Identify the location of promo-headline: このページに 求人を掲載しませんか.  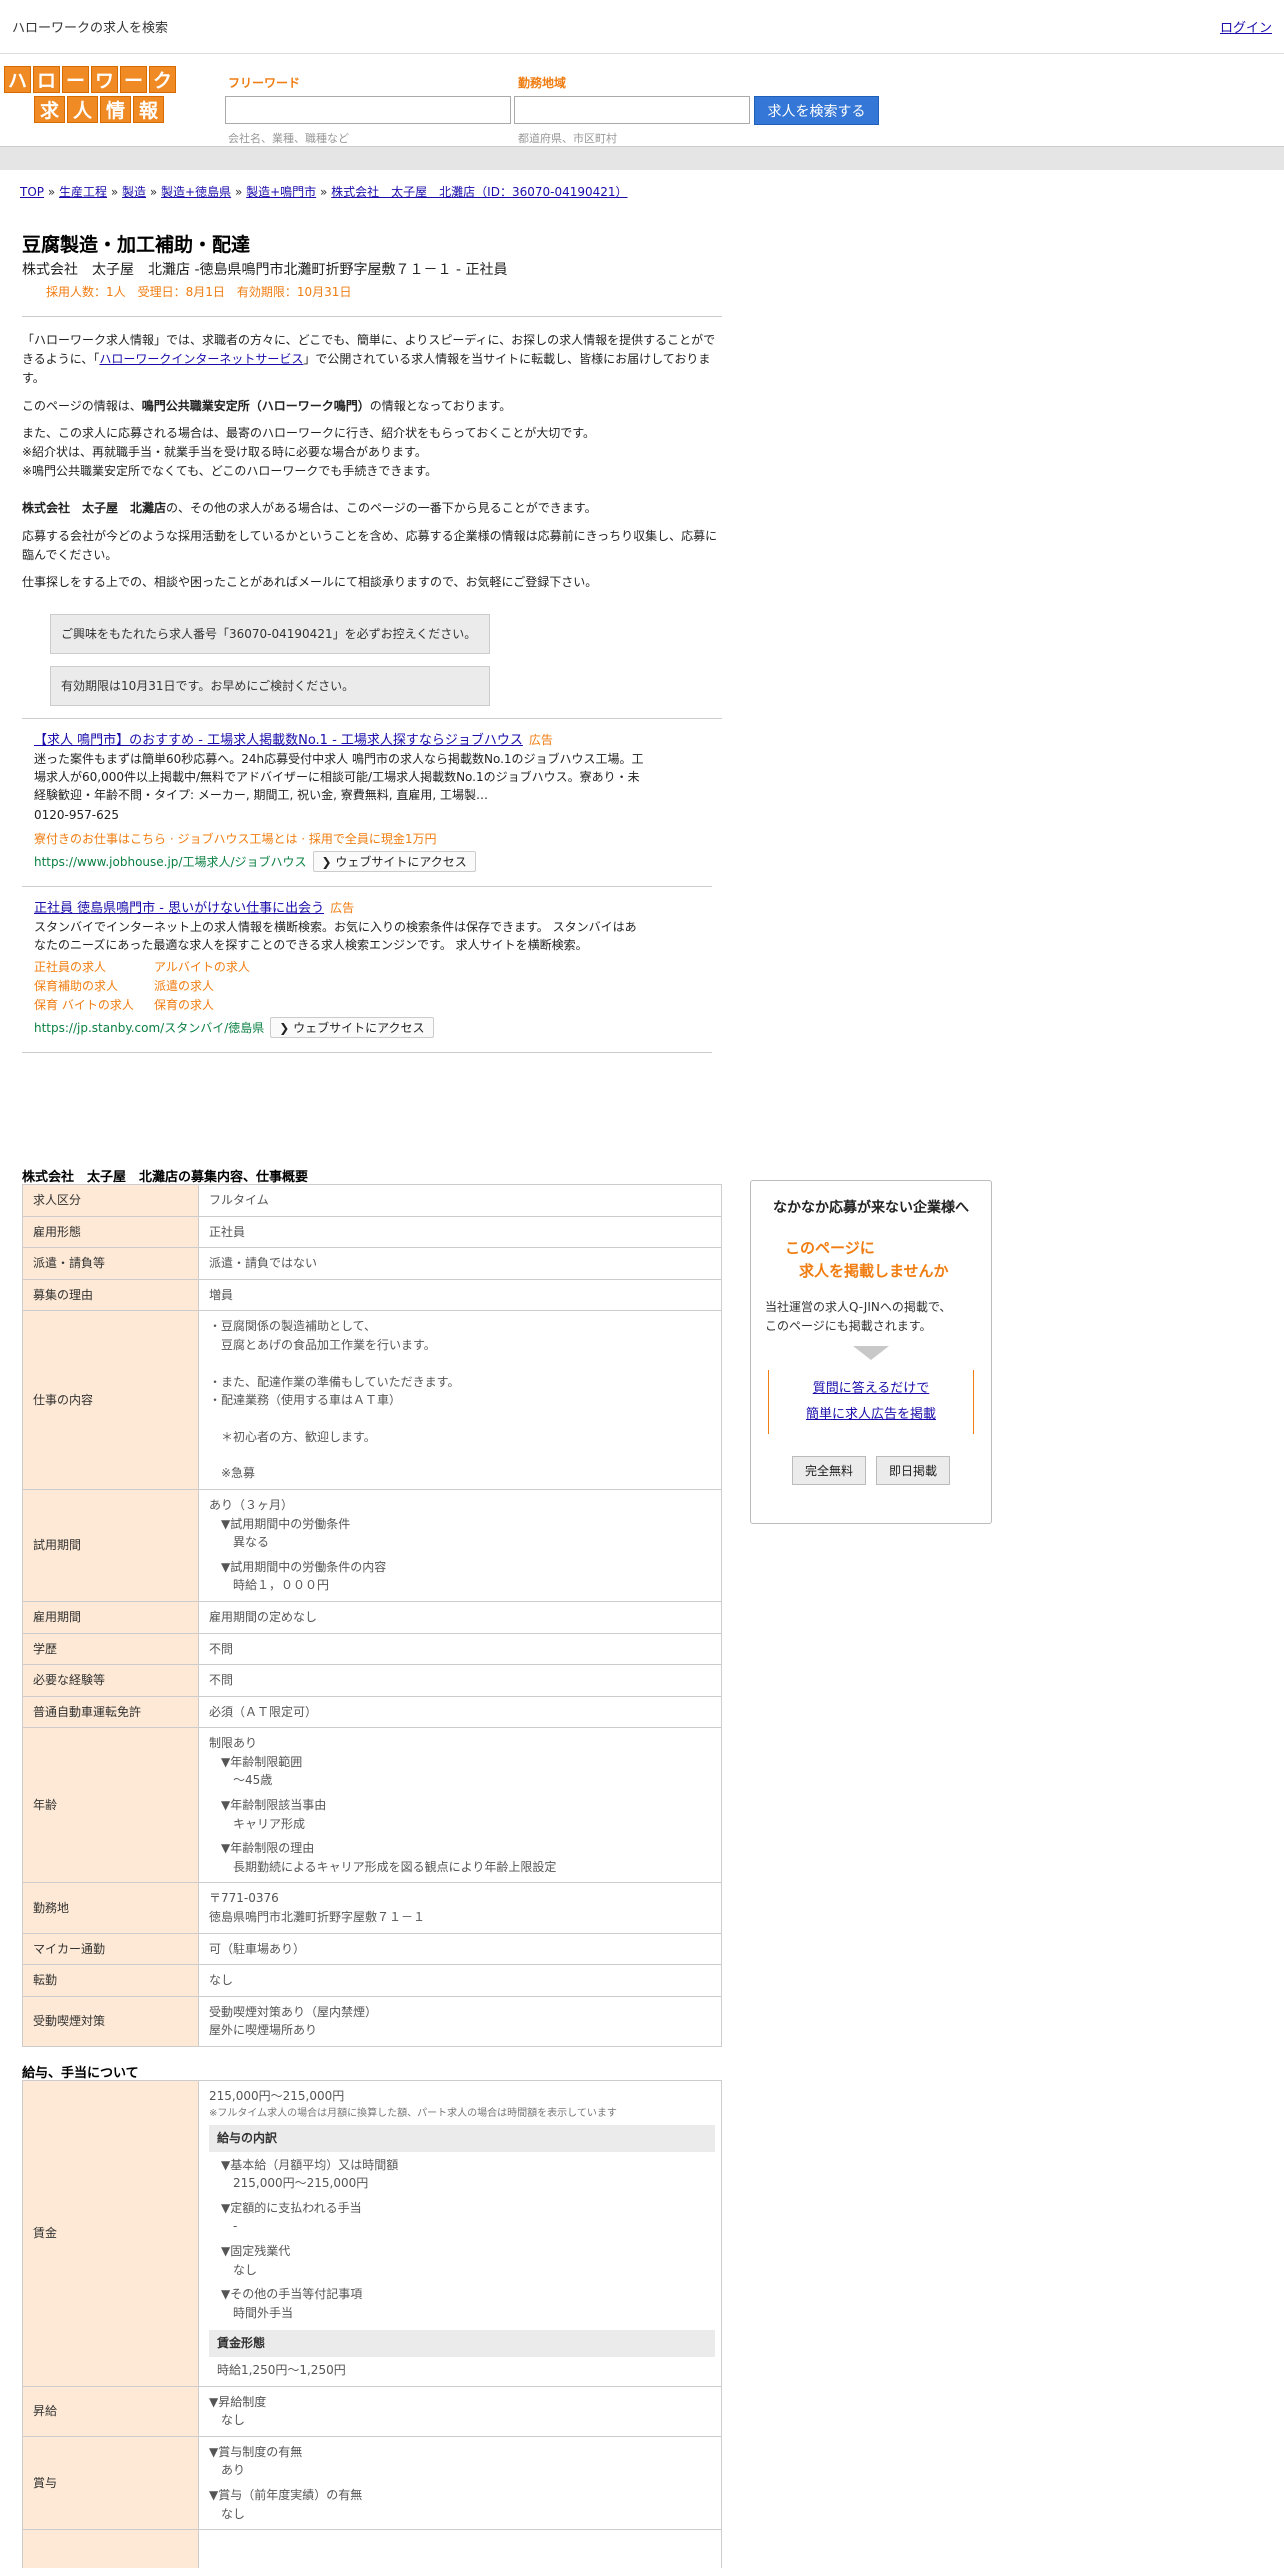
(871, 1259).